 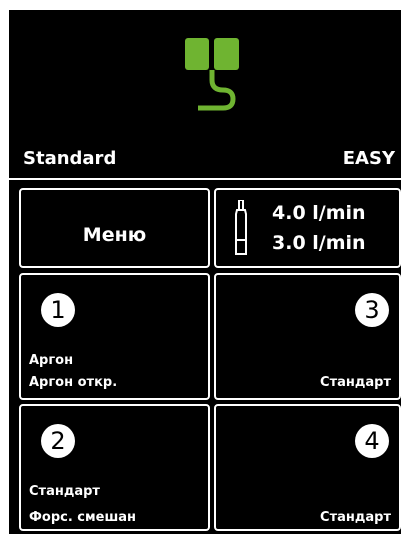 I want to click on job-button-3: 3 Стандарт, so click(x=307, y=336).